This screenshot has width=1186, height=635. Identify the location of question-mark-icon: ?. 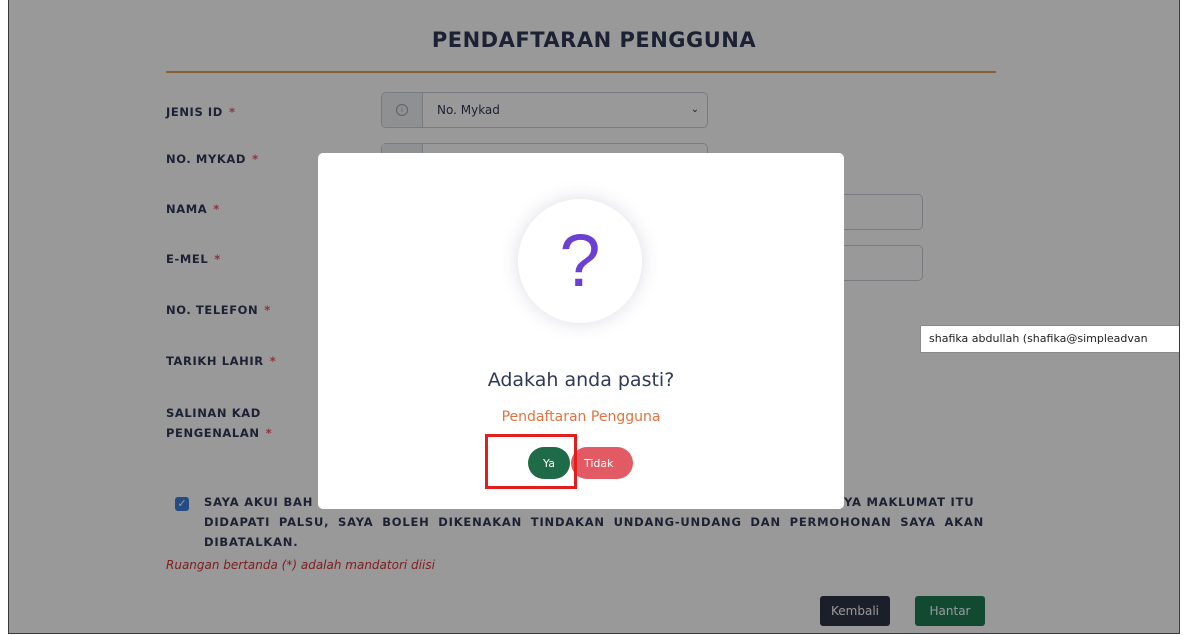
(580, 260).